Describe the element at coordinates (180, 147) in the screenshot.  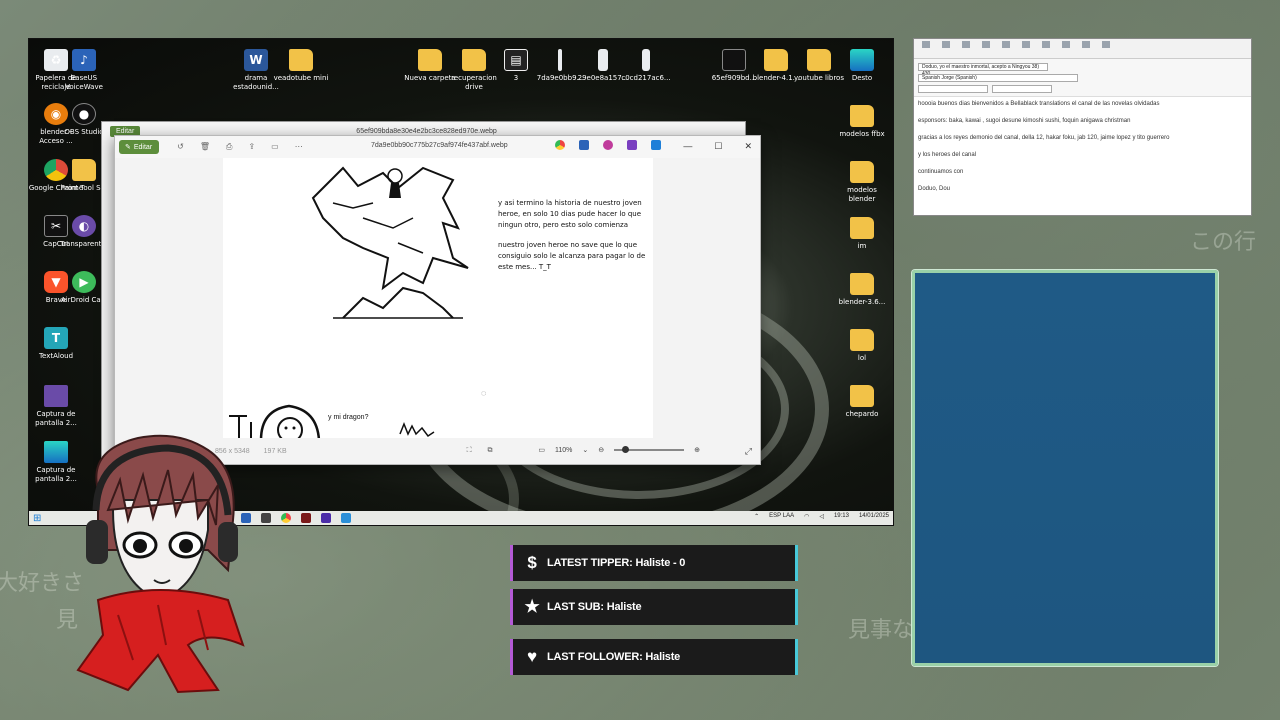
I see `rotate-icon: ↺` at that location.